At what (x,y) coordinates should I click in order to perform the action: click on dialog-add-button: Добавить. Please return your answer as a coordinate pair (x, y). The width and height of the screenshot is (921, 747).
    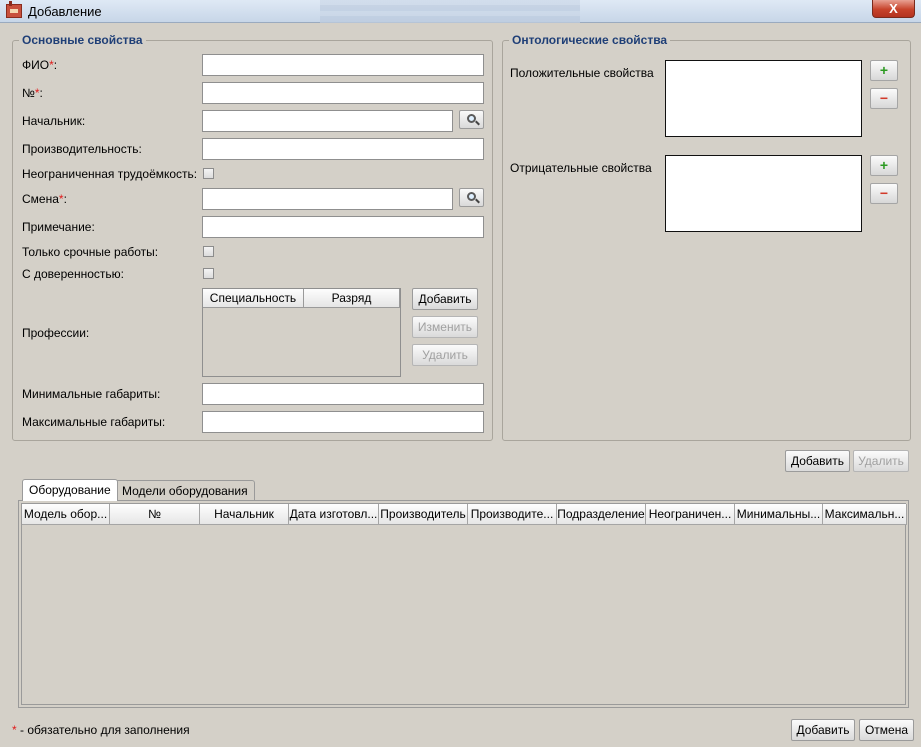
    Looking at the image, I should click on (823, 730).